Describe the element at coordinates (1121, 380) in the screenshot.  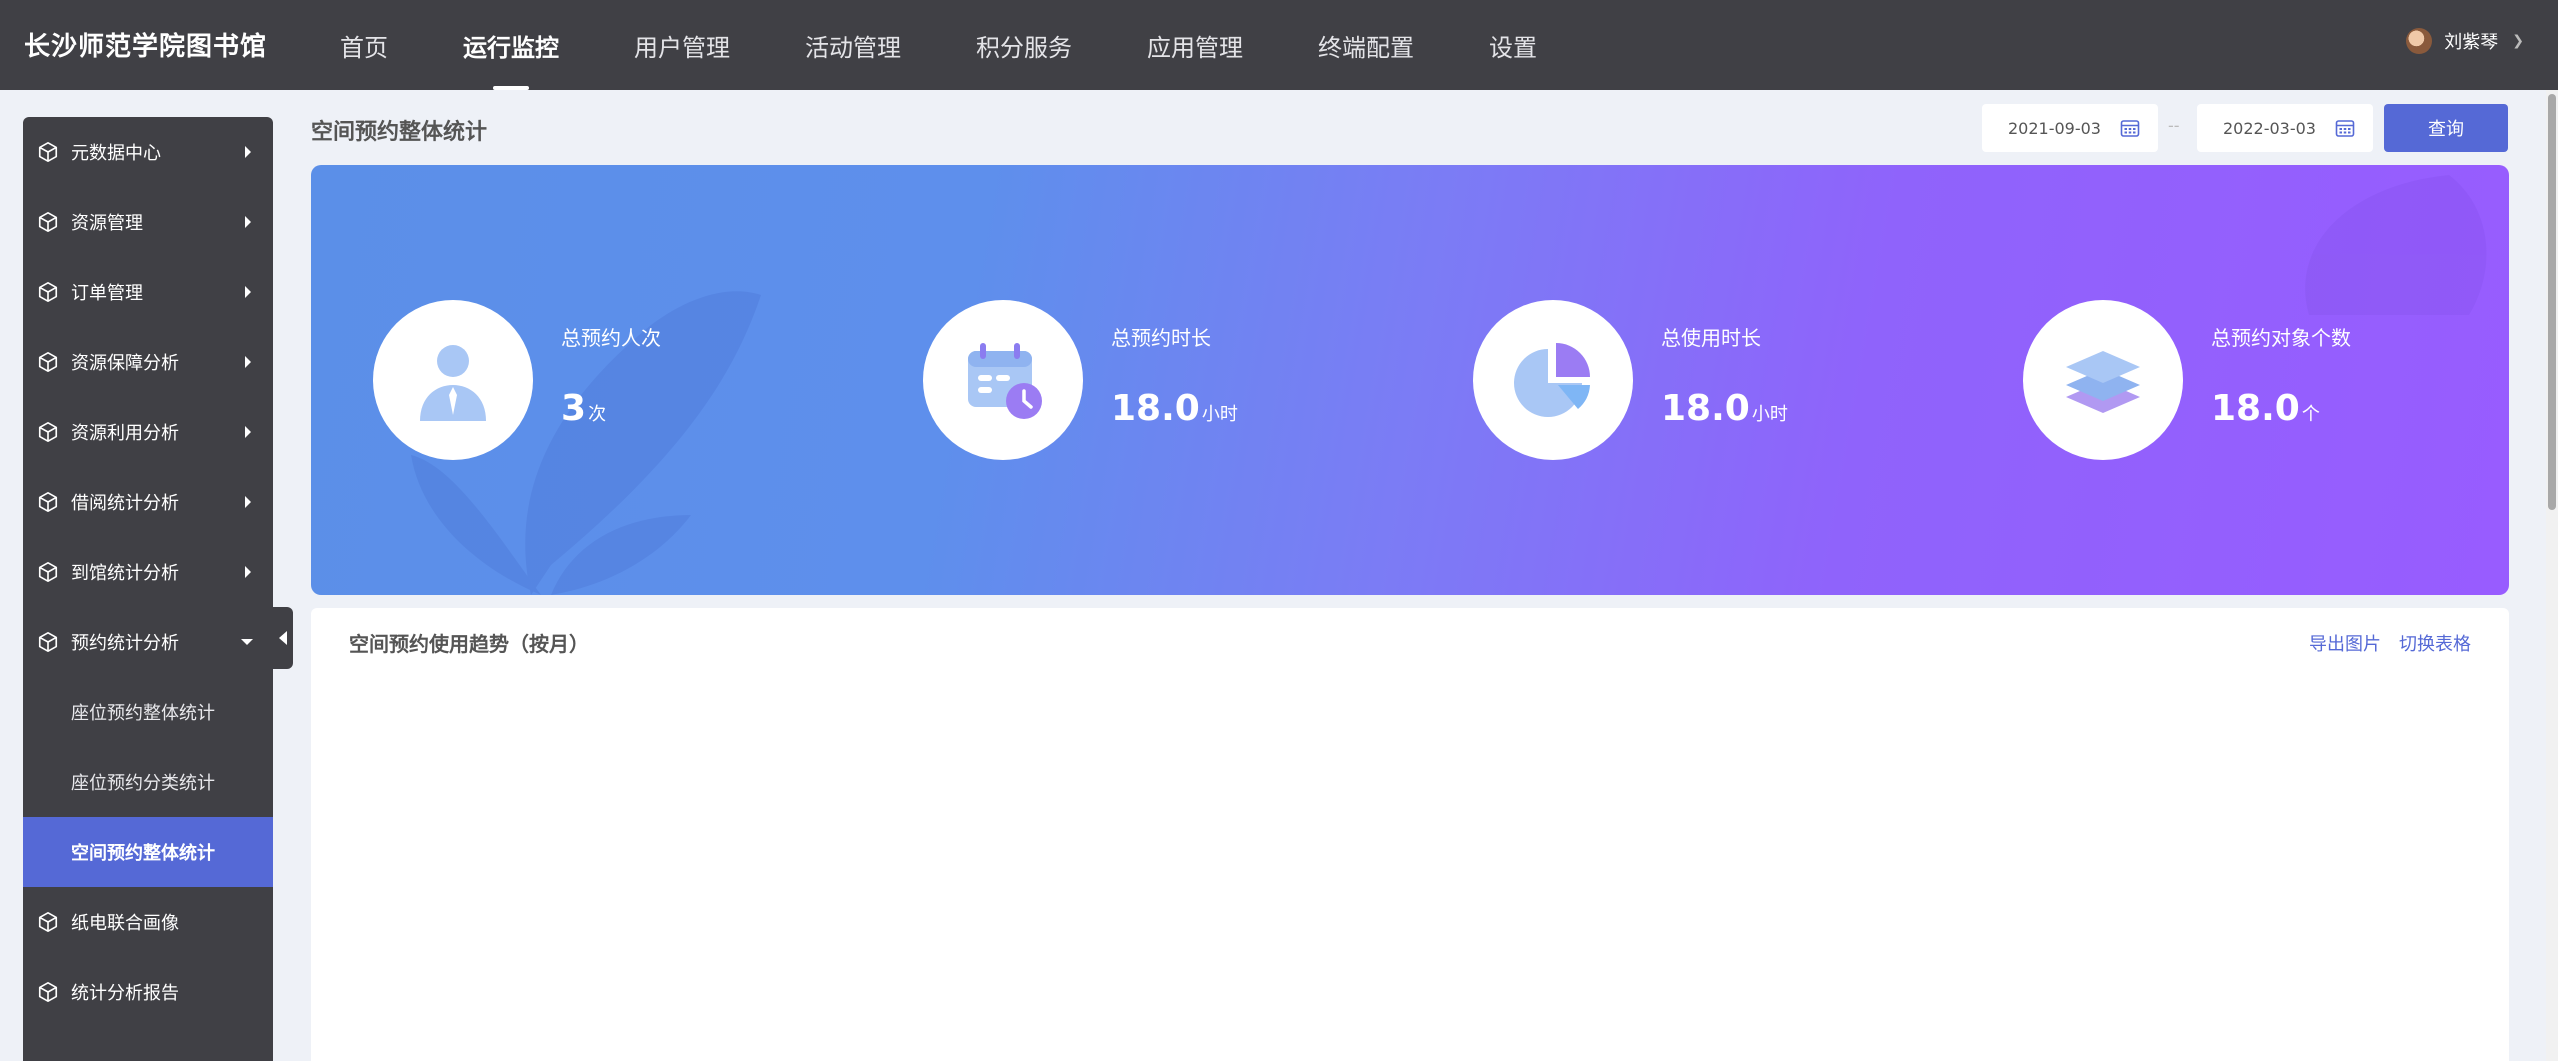
I see `stat-total-reservation-hours: 总预约时长 18.0 小时` at that location.